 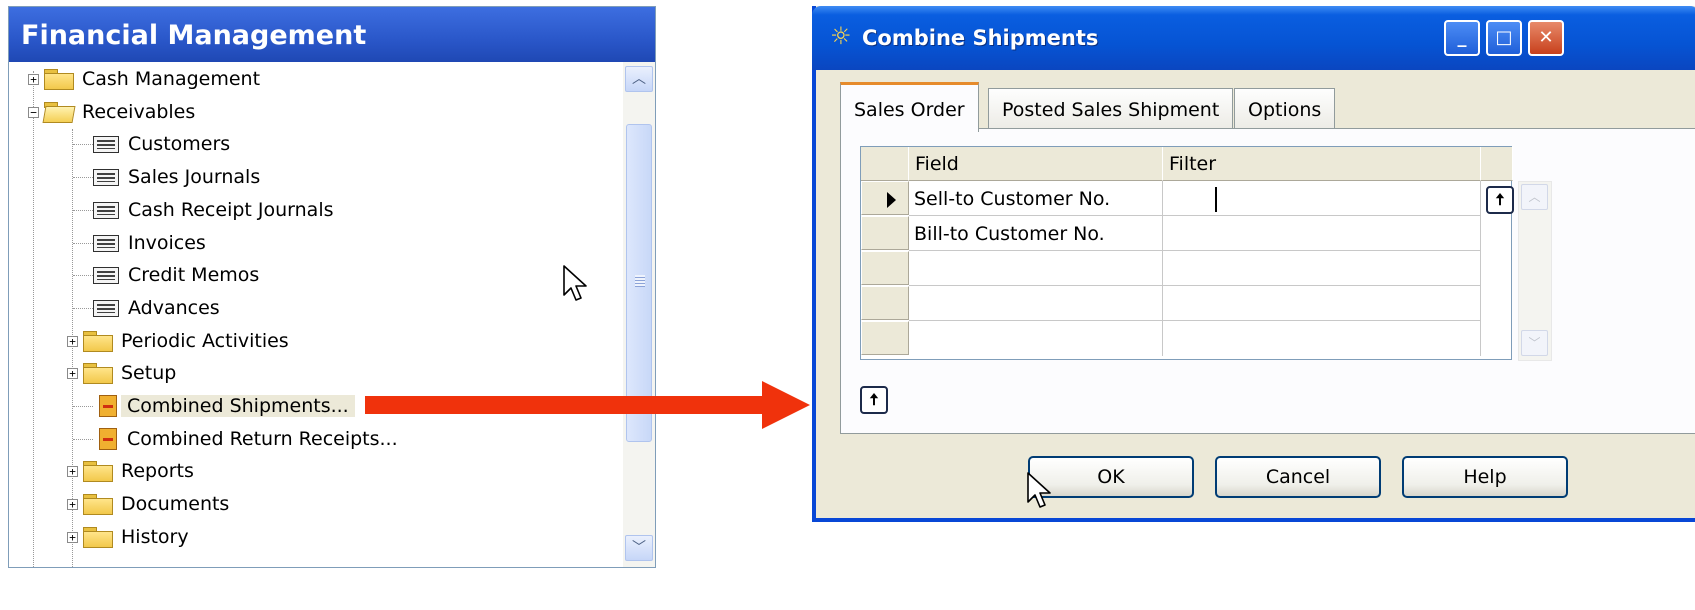 I want to click on assist-edit-up-button: 🠅, so click(x=1500, y=200).